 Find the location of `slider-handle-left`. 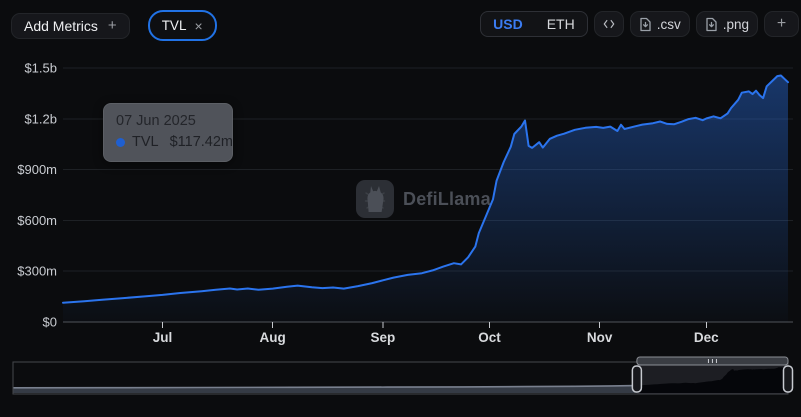

slider-handle-left is located at coordinates (637, 379).